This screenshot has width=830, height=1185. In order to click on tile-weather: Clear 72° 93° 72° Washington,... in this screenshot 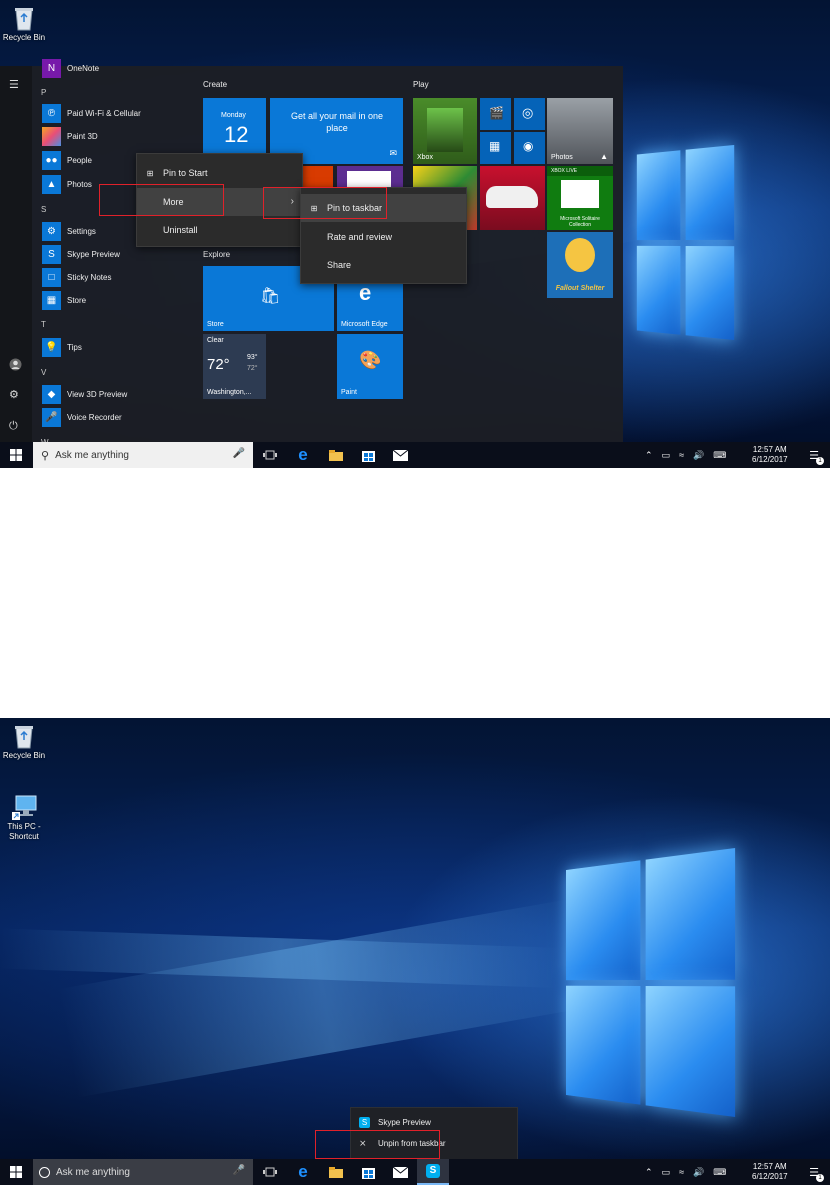, I will do `click(234, 366)`.